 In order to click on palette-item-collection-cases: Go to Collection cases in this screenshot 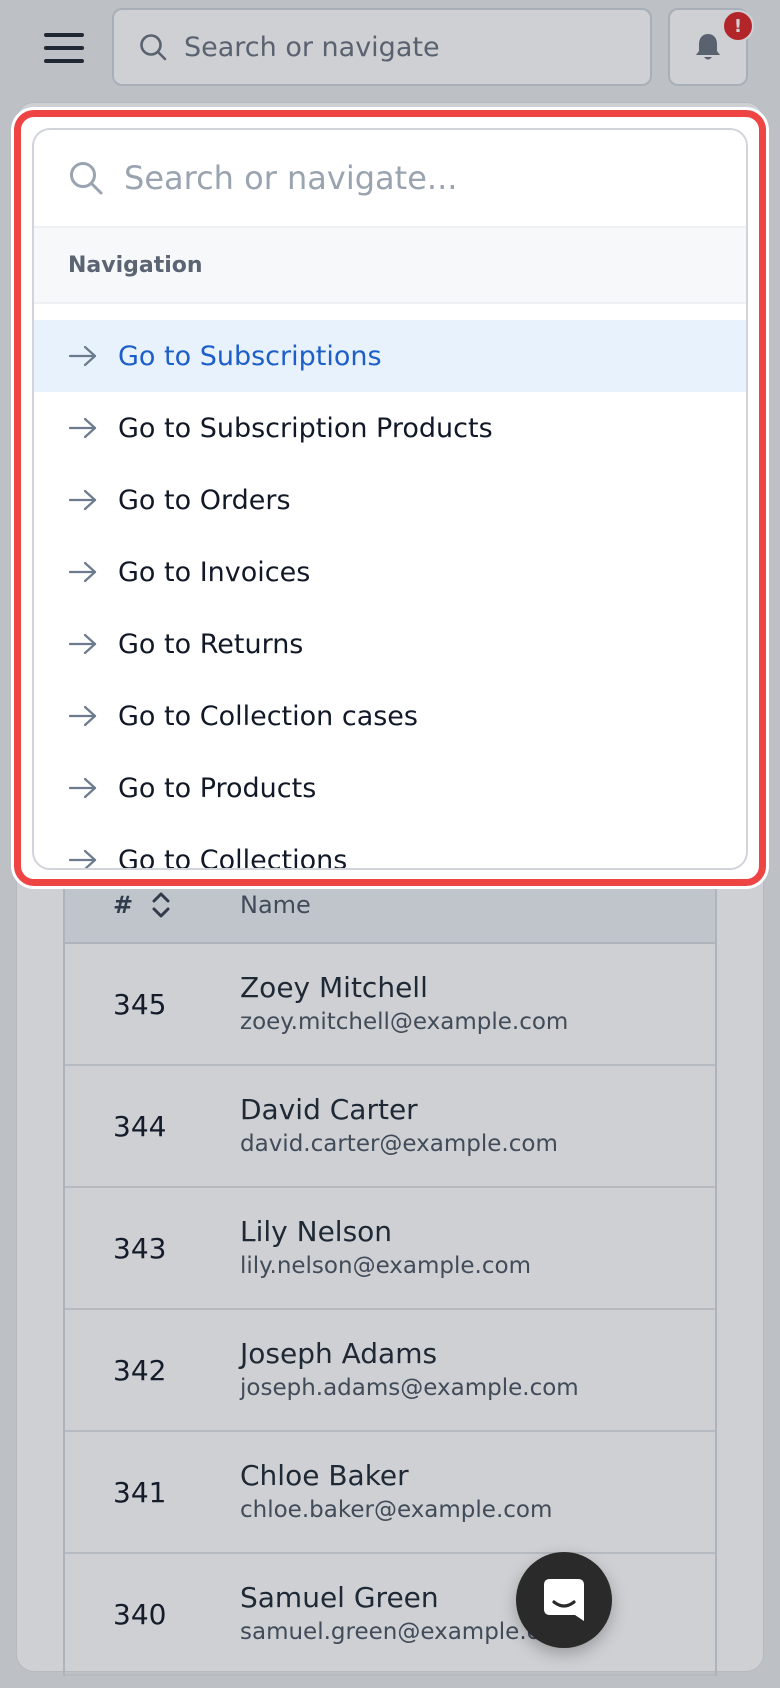, I will do `click(390, 716)`.